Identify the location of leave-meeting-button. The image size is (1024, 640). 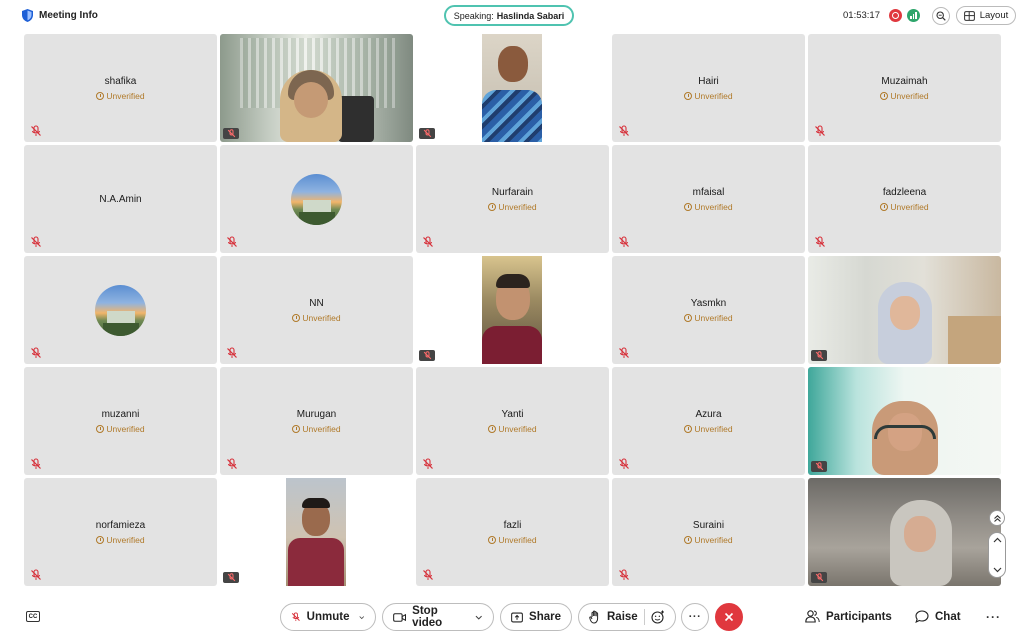
(729, 617).